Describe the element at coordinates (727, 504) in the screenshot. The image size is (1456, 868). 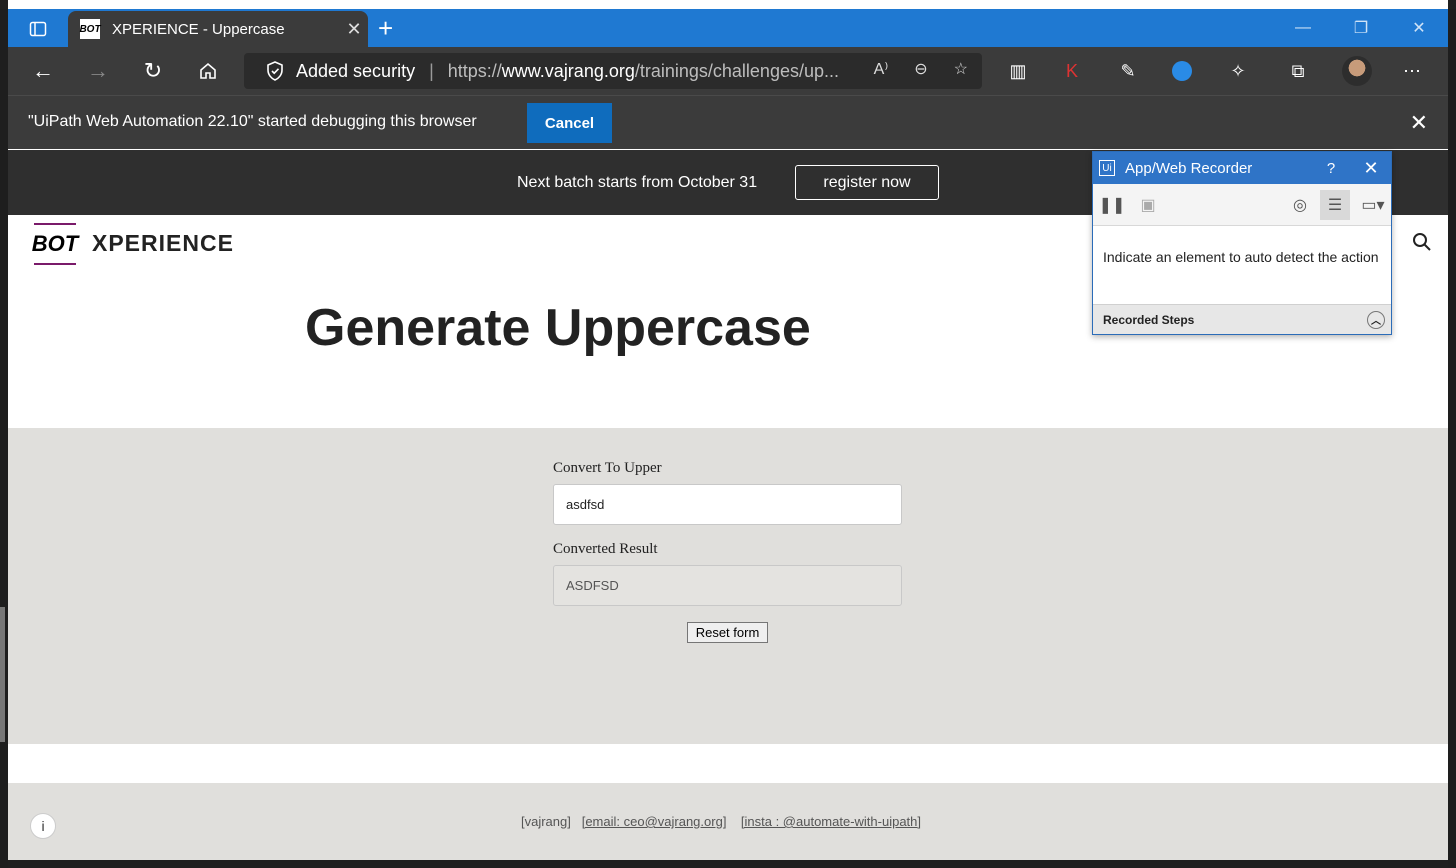
I see `convert-input: asdfsd` at that location.